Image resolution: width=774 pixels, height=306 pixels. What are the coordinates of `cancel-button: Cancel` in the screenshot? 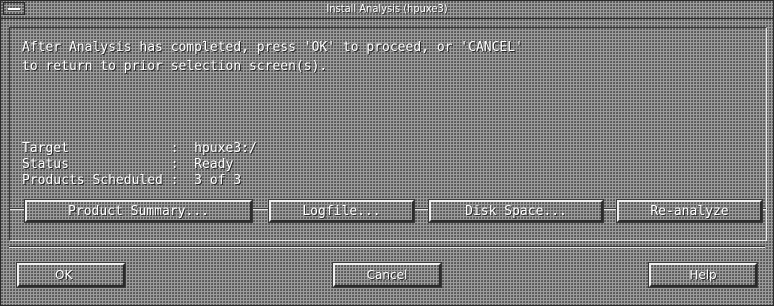 It's located at (387, 275).